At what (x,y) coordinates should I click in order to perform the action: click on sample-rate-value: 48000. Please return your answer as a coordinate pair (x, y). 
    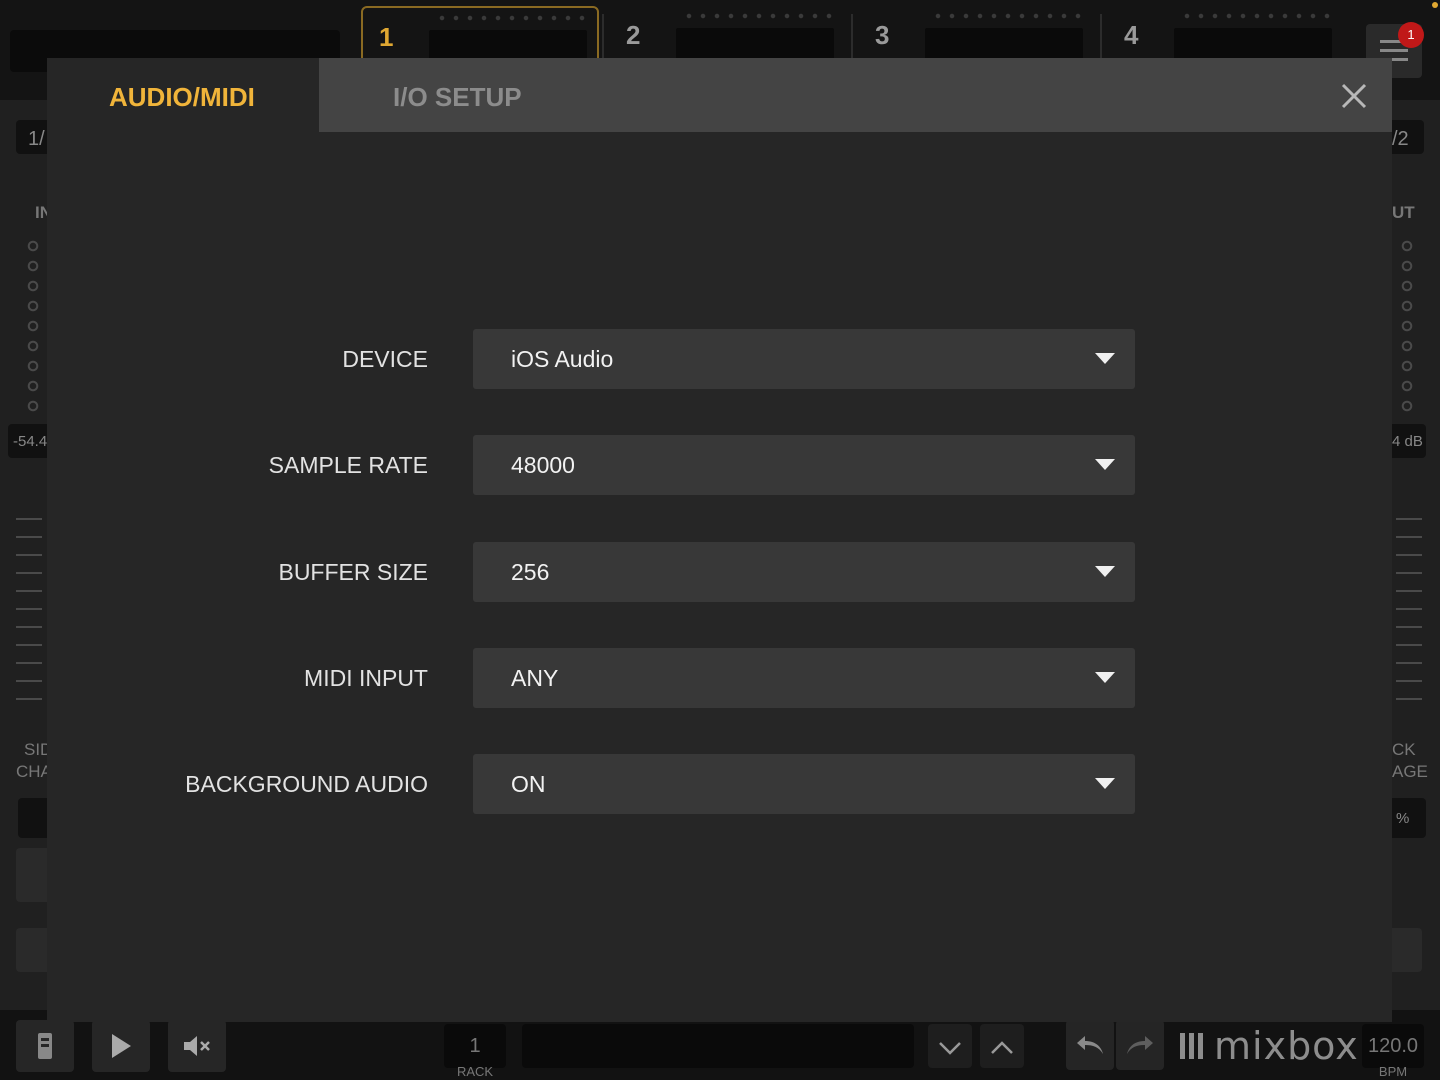
    Looking at the image, I should click on (543, 465).